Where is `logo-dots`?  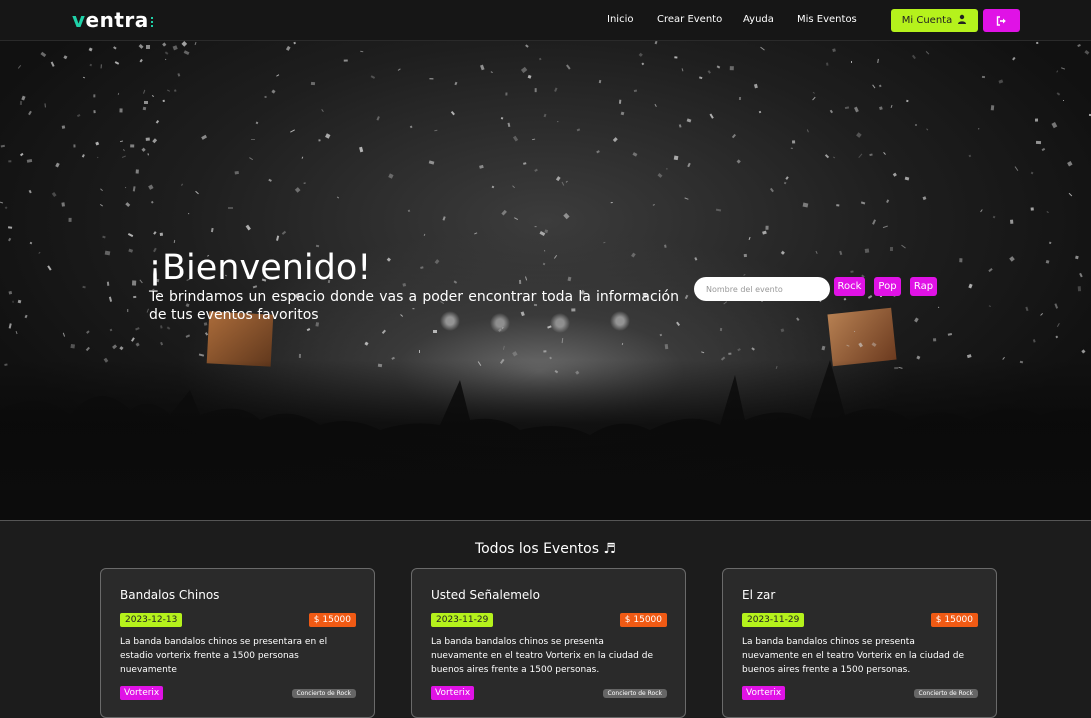
logo-dots is located at coordinates (151, 22).